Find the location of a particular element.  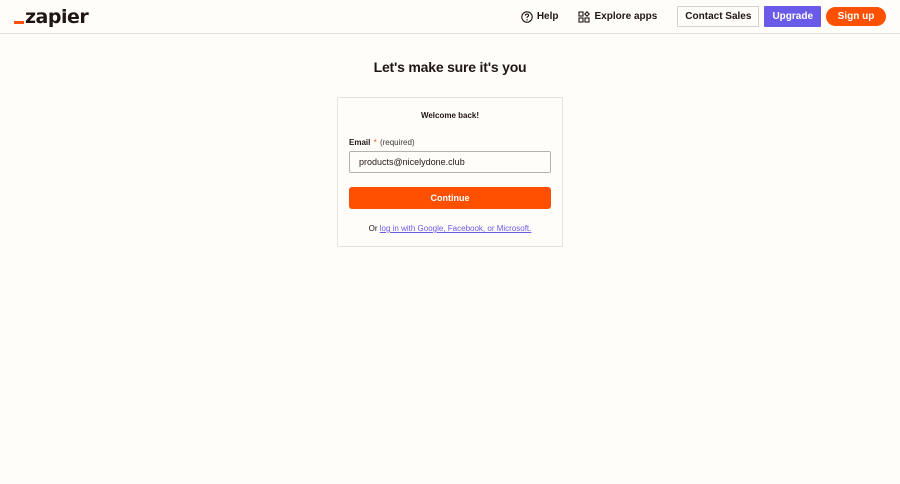

logo-text: zapier is located at coordinates (57, 17).